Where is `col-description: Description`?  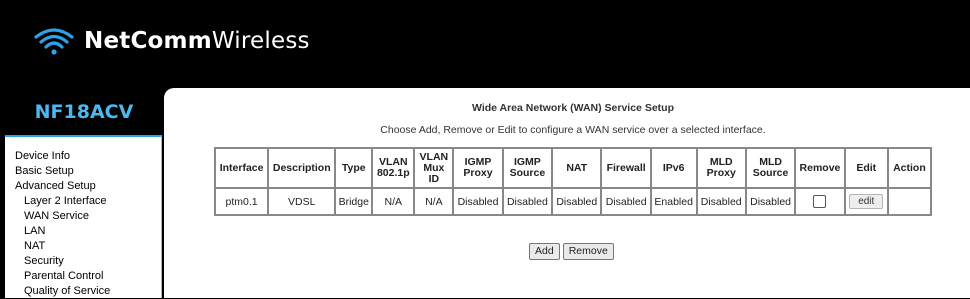
col-description: Description is located at coordinates (302, 168).